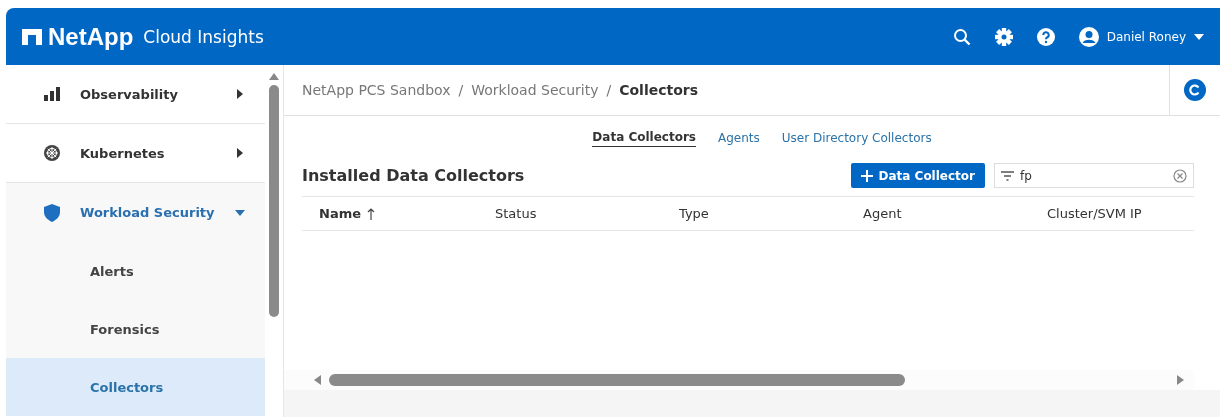  What do you see at coordinates (856, 138) in the screenshot?
I see `tab: User Directory Collectors` at bounding box center [856, 138].